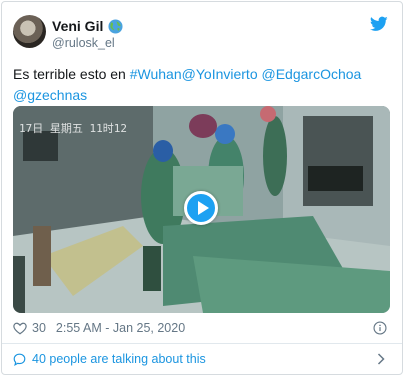 Image resolution: width=404 pixels, height=376 pixels. Describe the element at coordinates (19, 359) in the screenshot. I see `comment-icon` at that location.